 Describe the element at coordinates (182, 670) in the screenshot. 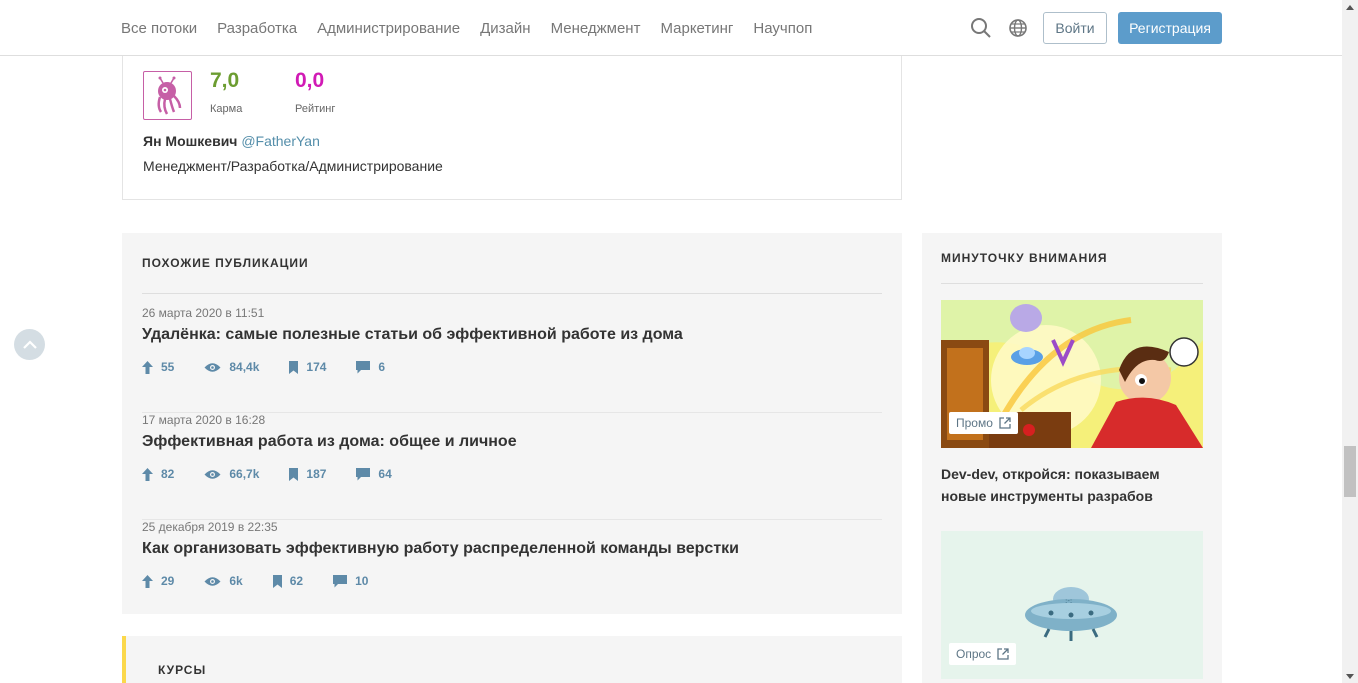

I see `section-title: Курсы` at that location.